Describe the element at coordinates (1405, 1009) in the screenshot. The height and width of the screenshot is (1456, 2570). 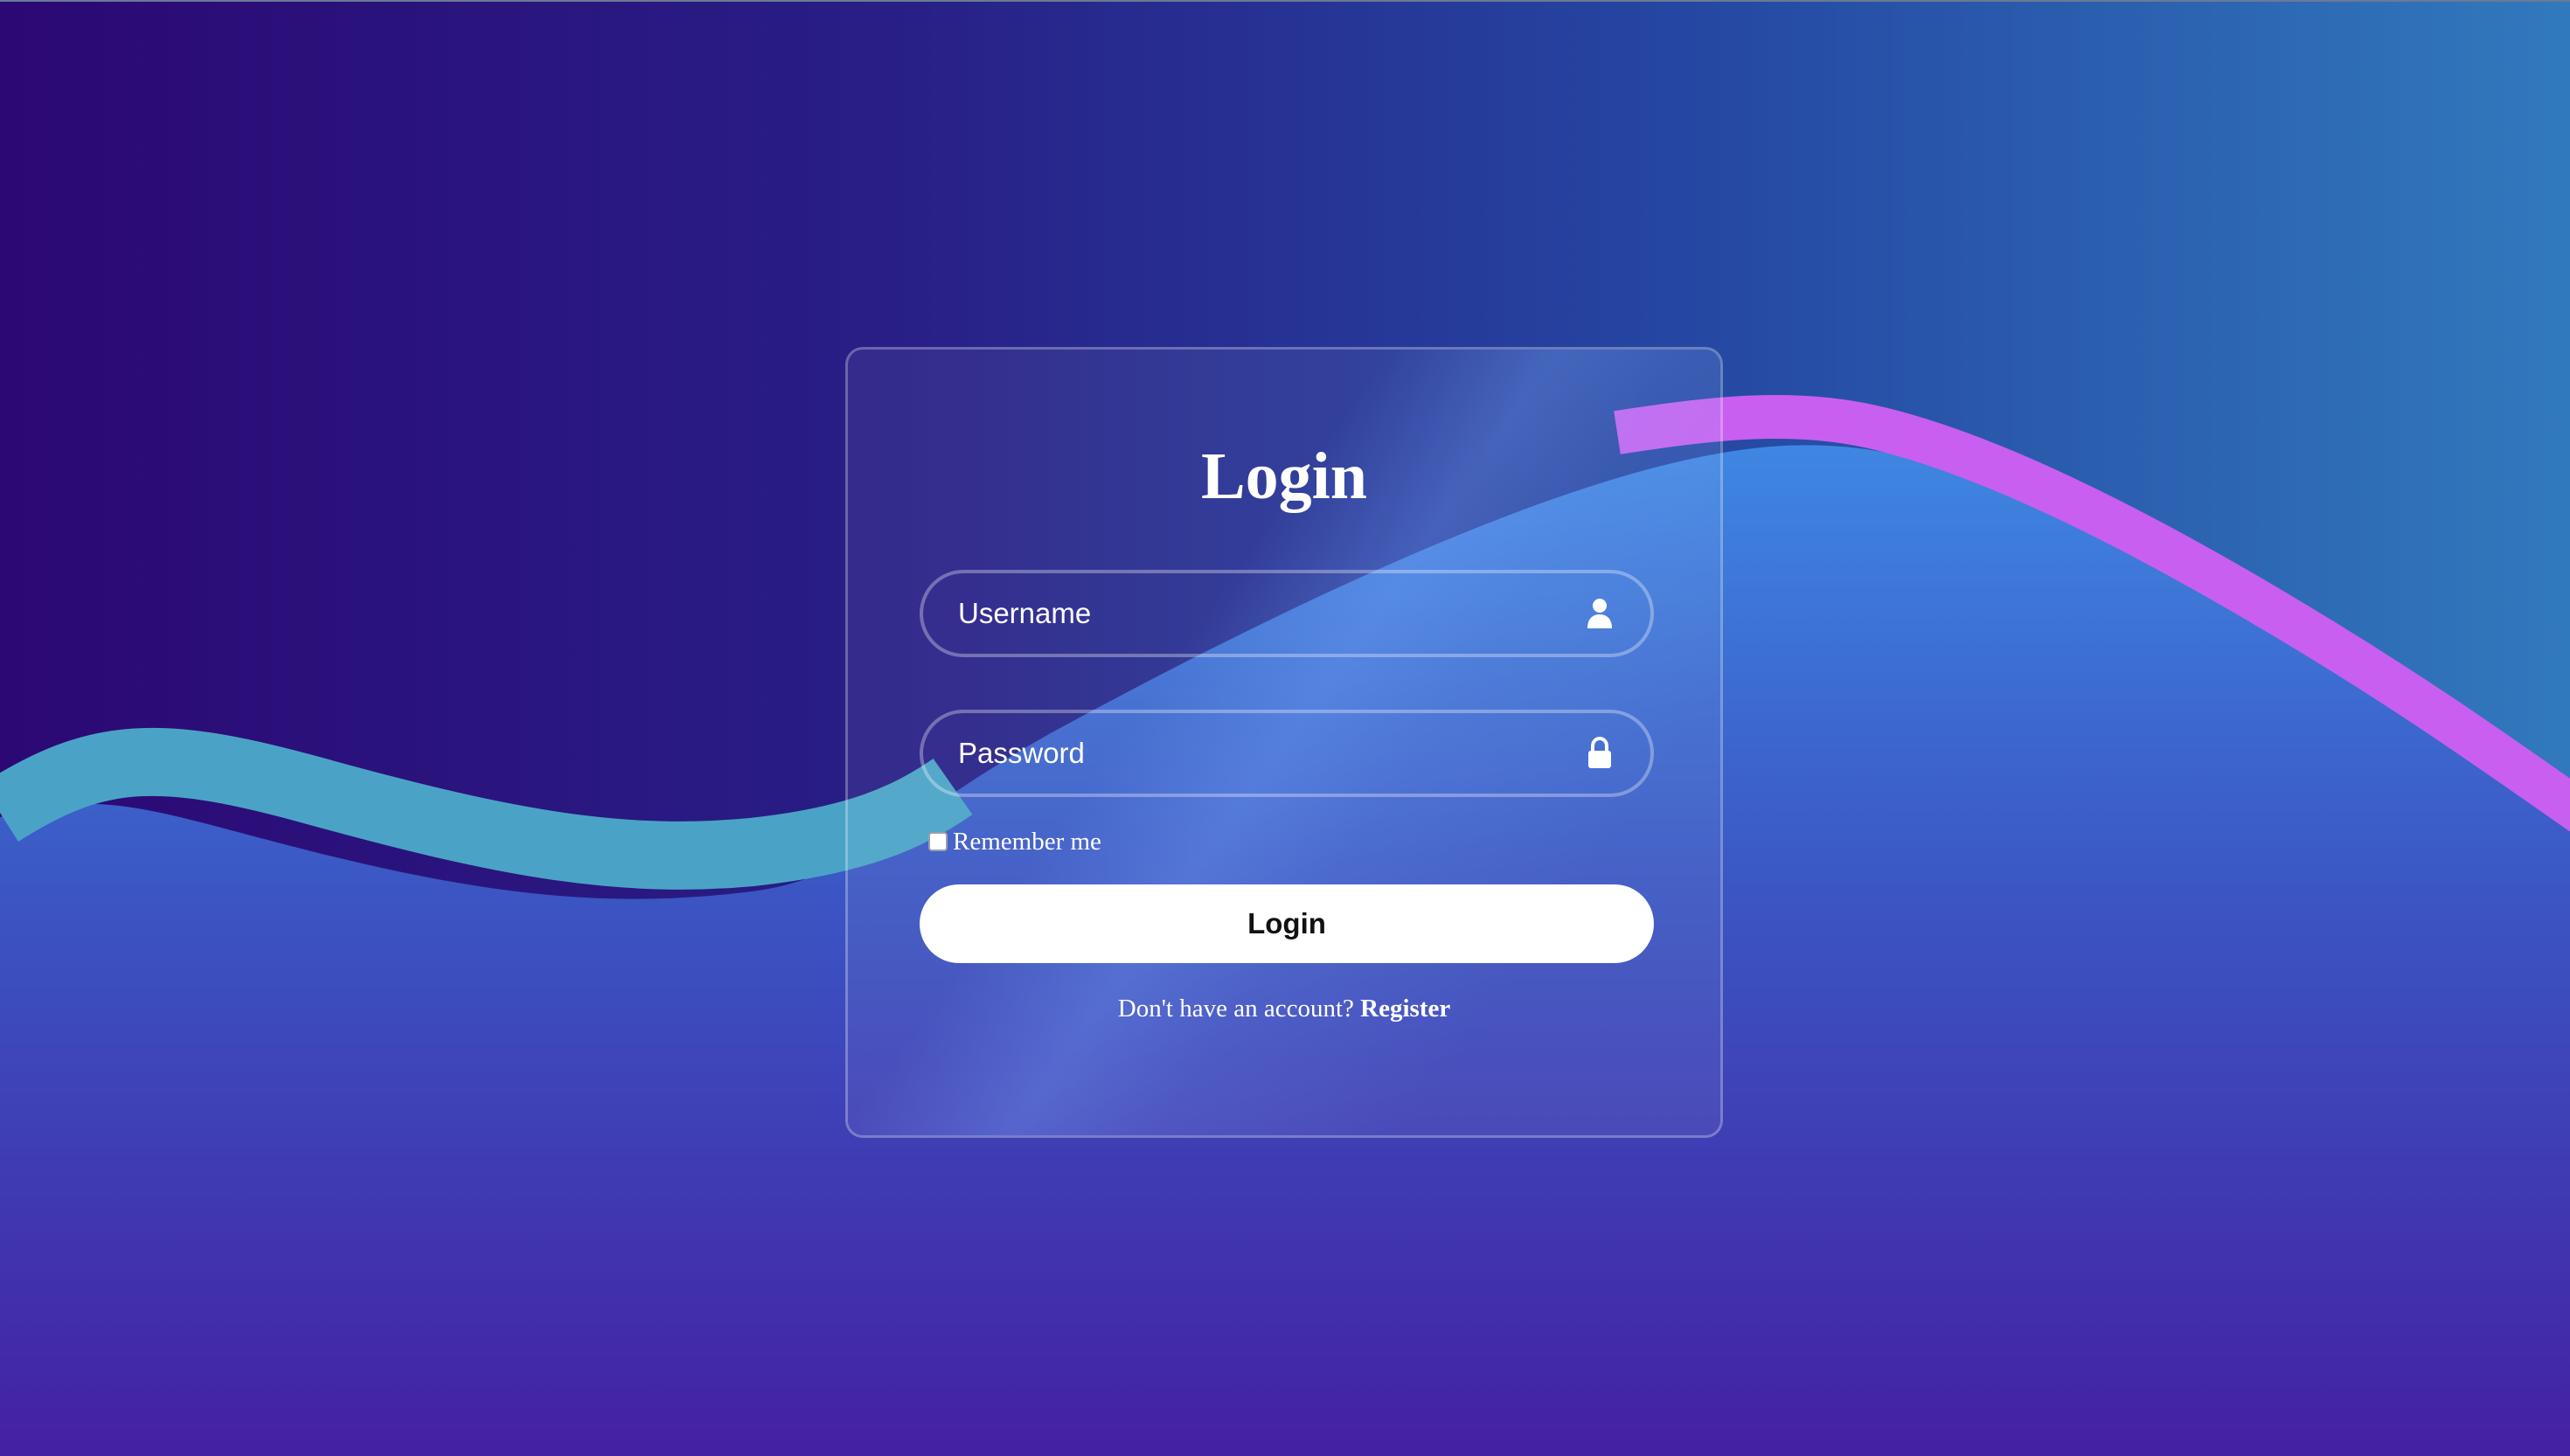
I see `register-link: Register` at that location.